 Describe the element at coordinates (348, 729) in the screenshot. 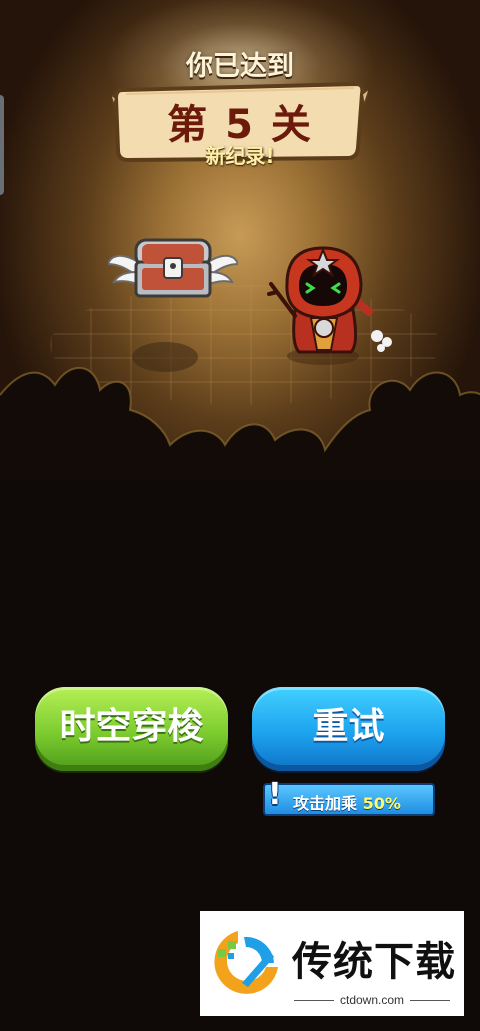

I see `retry-button: 重试` at that location.